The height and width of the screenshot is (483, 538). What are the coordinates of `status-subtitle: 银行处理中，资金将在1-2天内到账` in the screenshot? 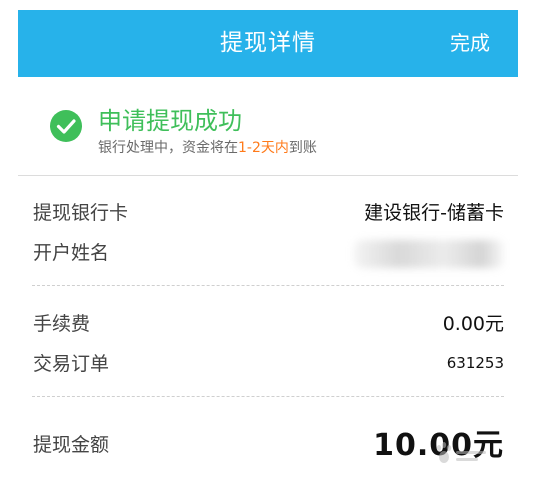 It's located at (207, 147).